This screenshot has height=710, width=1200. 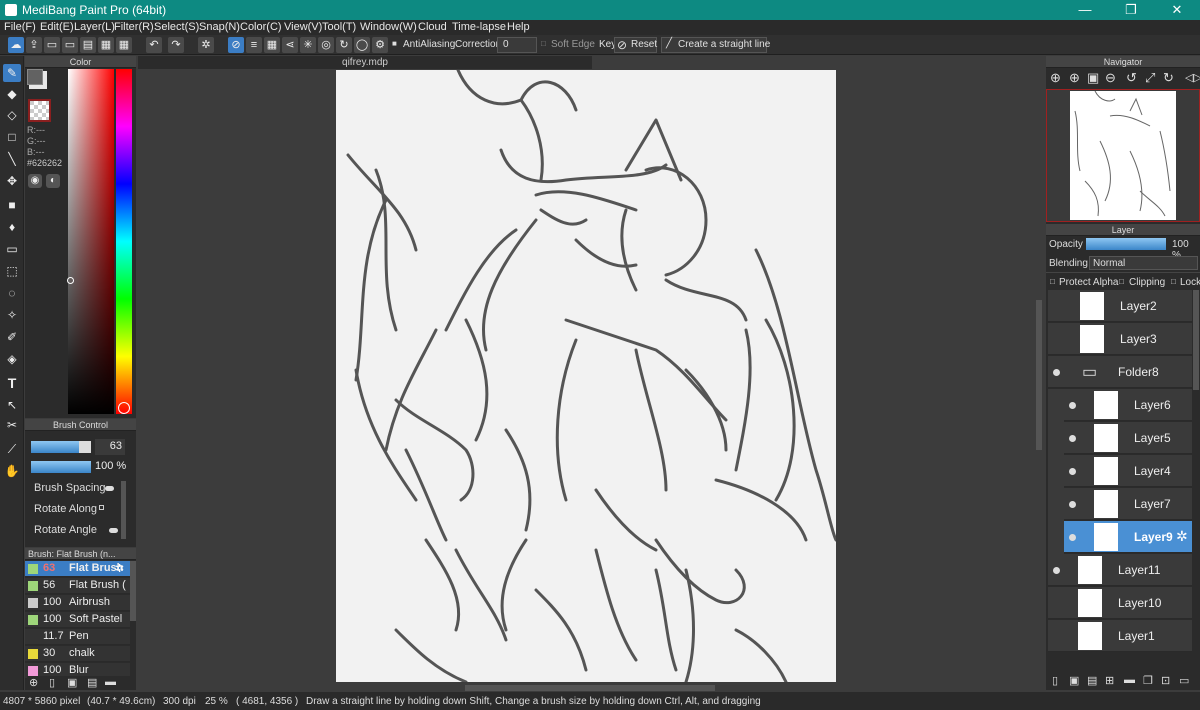 What do you see at coordinates (1123, 155) in the screenshot?
I see `navigator-preview` at bounding box center [1123, 155].